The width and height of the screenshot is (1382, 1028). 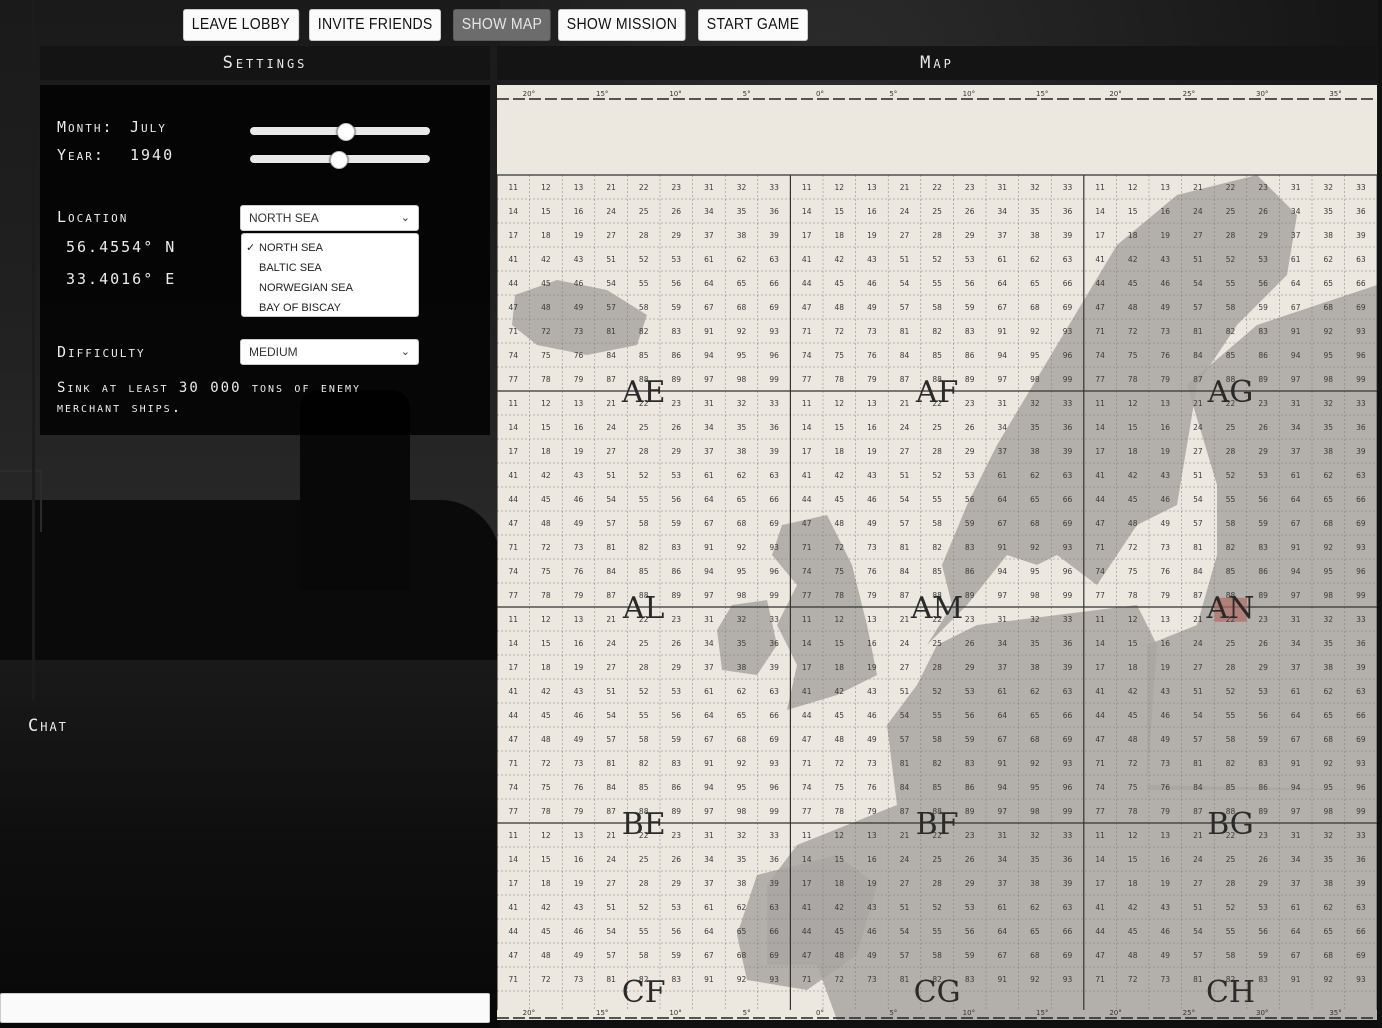 I want to click on grid-cell-number: 15, so click(x=546, y=427).